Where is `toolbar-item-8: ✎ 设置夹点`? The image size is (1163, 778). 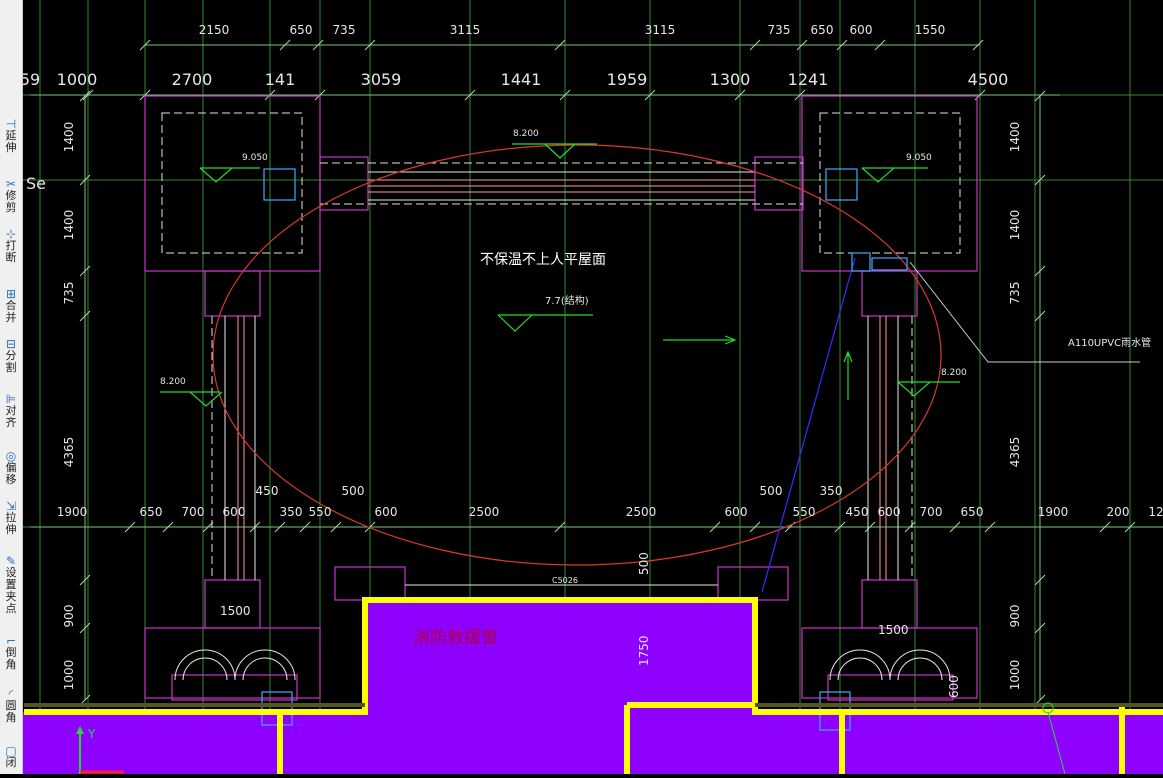
toolbar-item-8: ✎ 设置夹点 is located at coordinates (11, 585).